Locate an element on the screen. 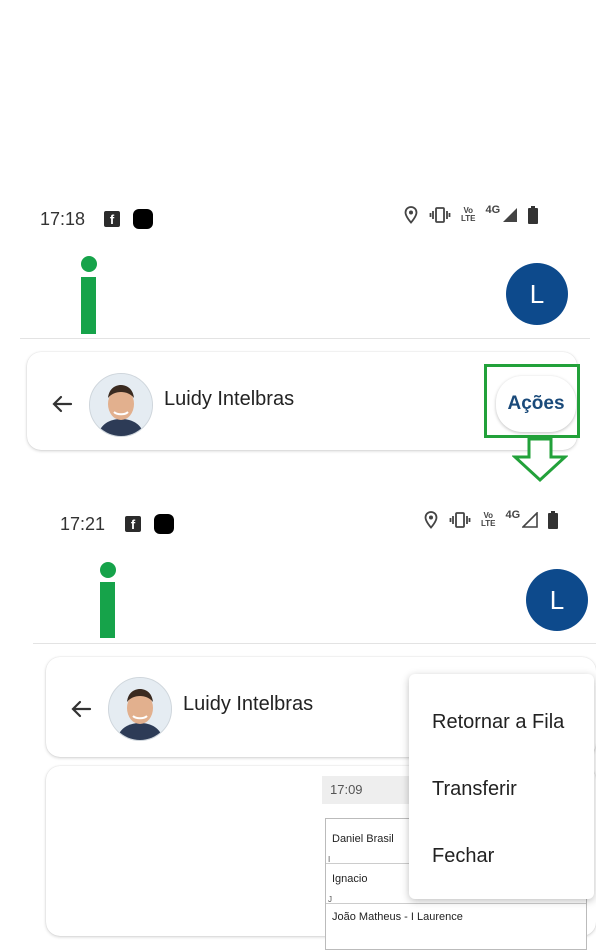 The image size is (596, 950). status-time: 17:21 is located at coordinates (83, 523).